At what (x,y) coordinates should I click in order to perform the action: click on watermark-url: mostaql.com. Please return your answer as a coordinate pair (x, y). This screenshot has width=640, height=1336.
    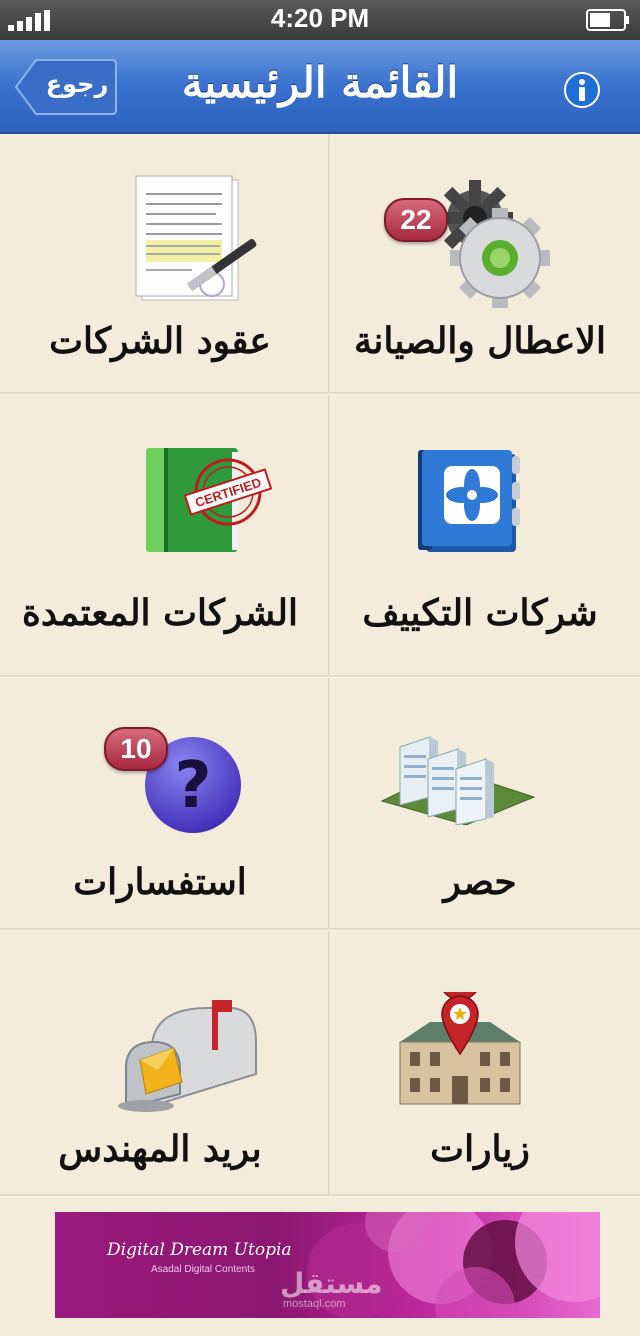
    Looking at the image, I should click on (314, 1304).